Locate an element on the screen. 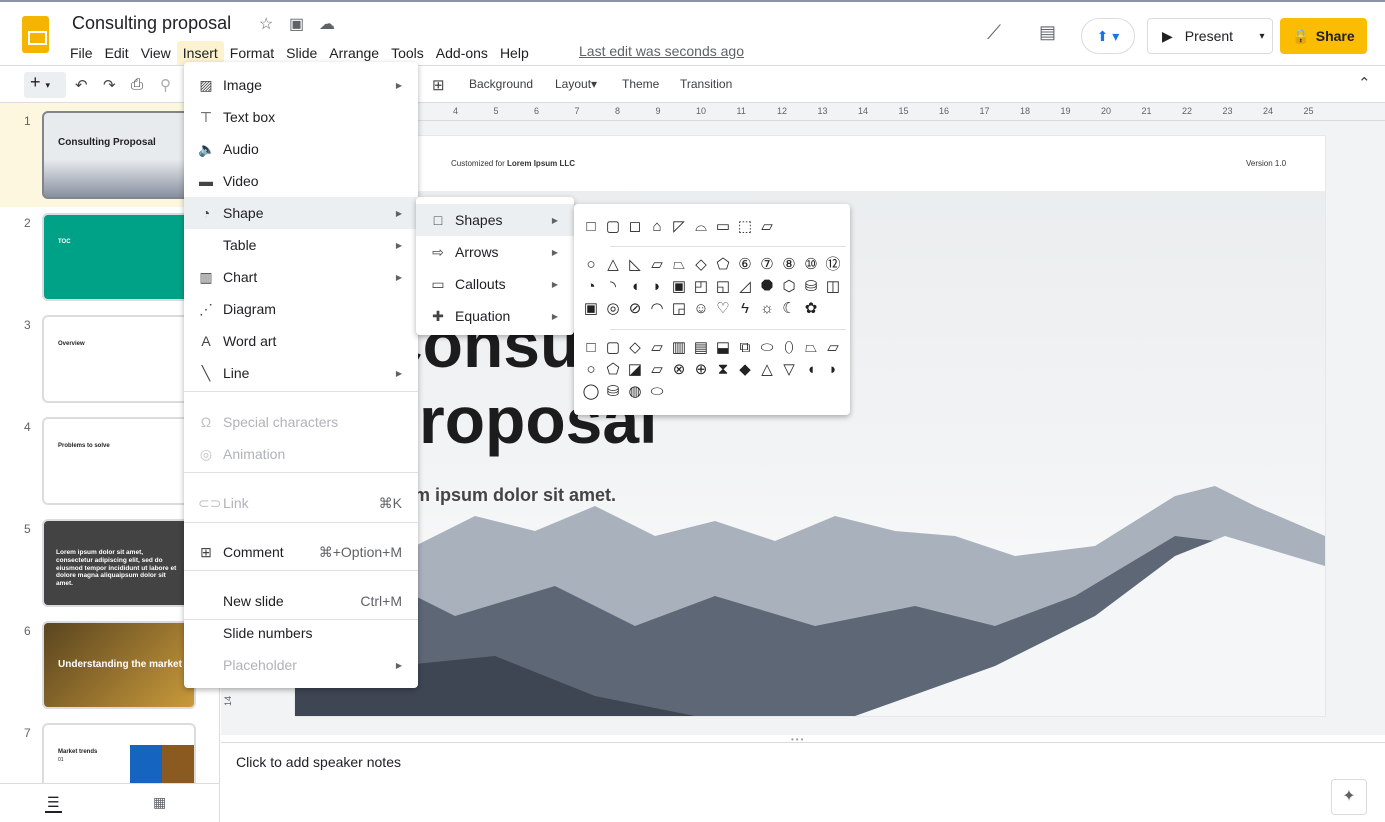  shape-submenu-item-shapes: □ Shapes ▶ is located at coordinates (495, 220).